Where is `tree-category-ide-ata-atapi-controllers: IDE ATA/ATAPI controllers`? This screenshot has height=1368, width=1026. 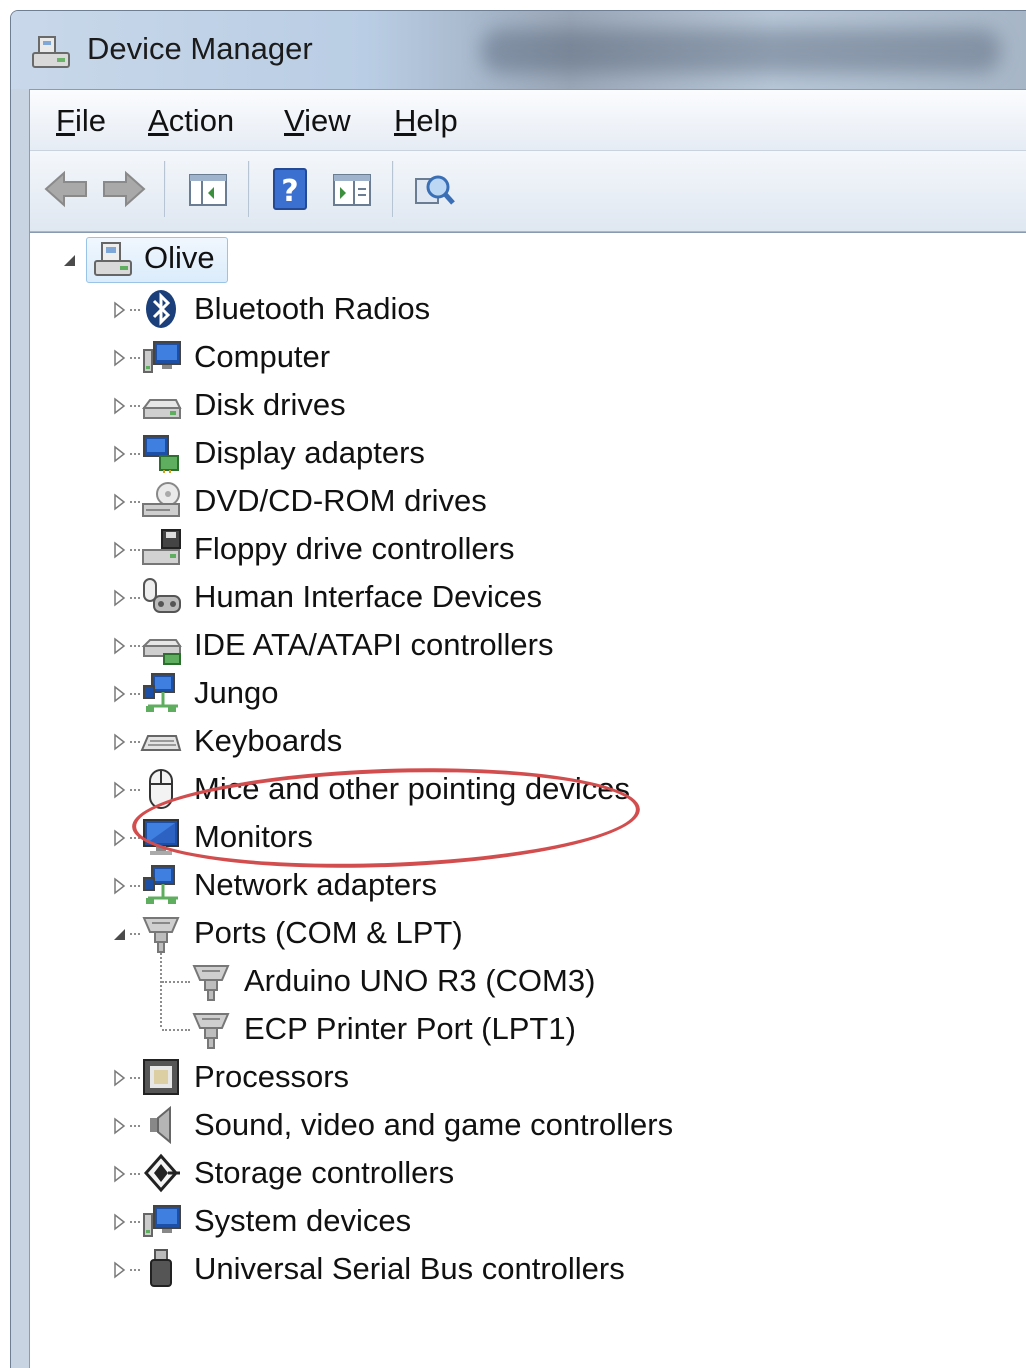
tree-category-ide-ata-atapi-controllers: IDE ATA/ATAPI controllers is located at coordinates (528, 645).